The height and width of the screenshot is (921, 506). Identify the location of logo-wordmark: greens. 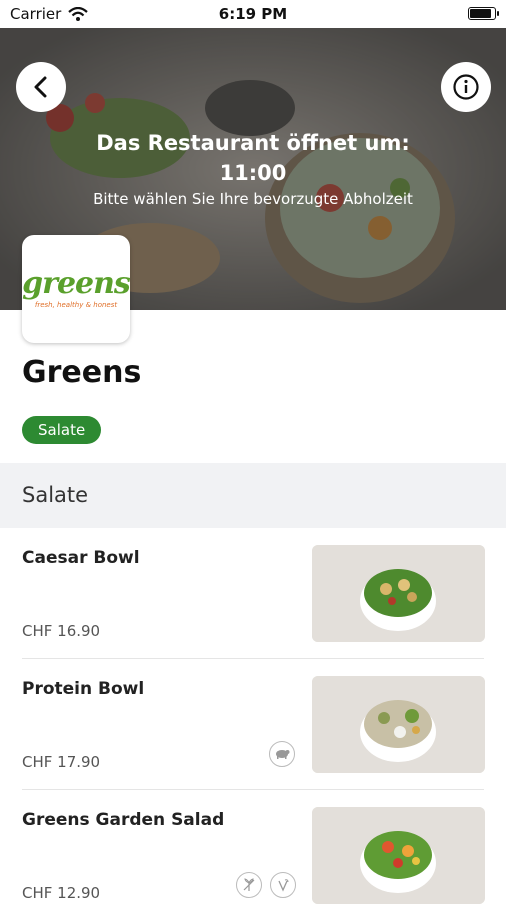
(76, 283).